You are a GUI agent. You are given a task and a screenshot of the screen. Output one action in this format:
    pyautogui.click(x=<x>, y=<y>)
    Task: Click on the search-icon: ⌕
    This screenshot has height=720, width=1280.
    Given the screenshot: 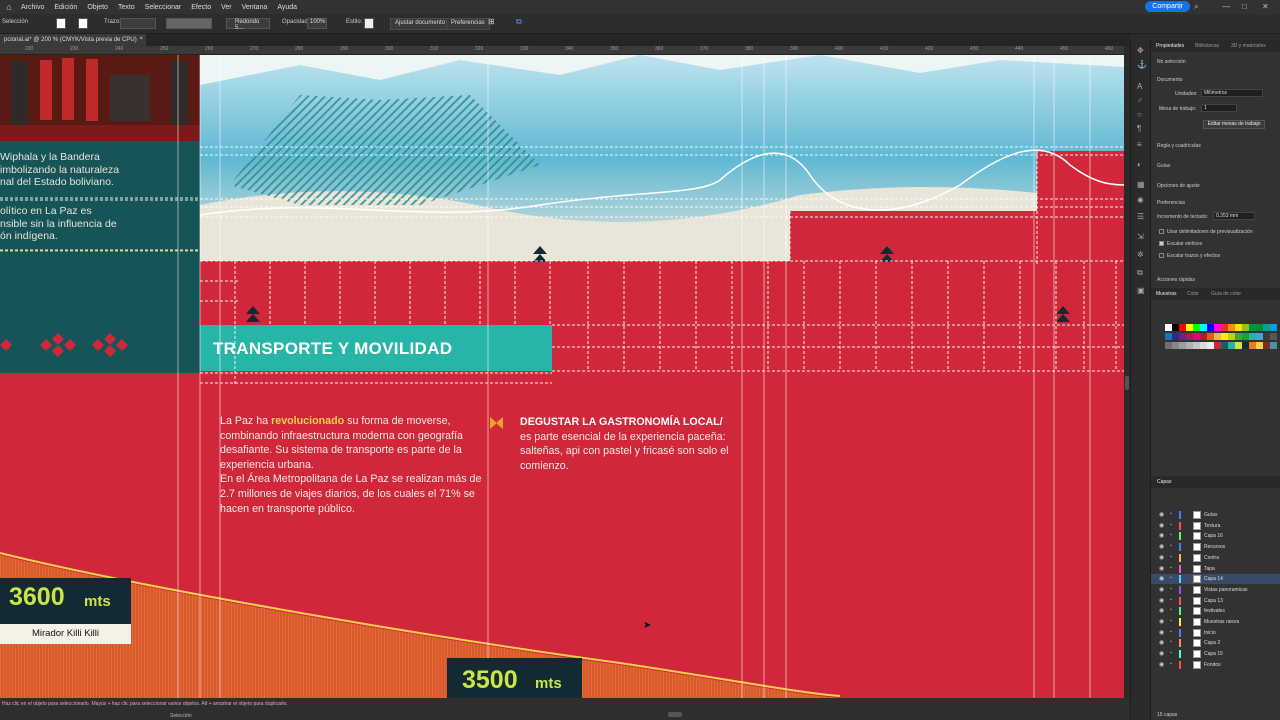 What is the action you would take?
    pyautogui.click(x=1196, y=7)
    